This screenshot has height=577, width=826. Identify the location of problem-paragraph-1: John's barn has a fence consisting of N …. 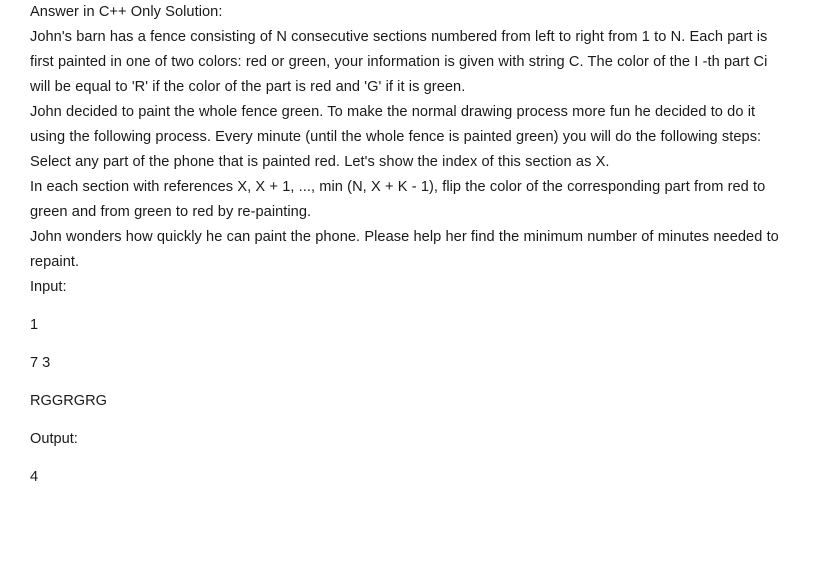
(399, 62).